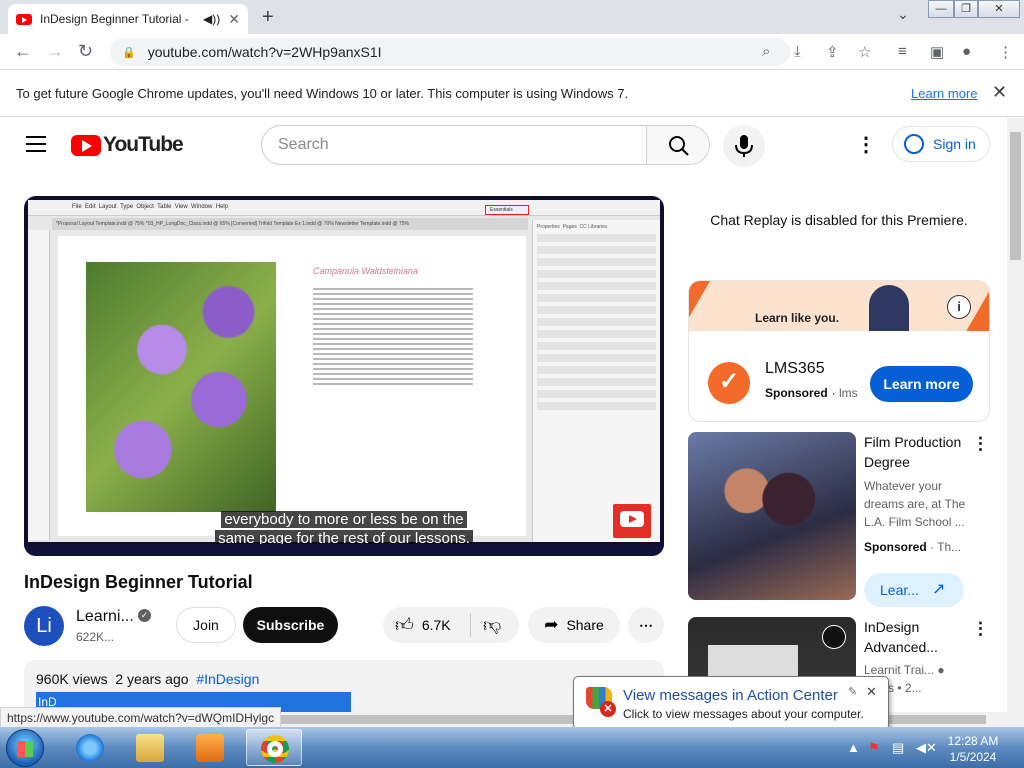 This screenshot has width=1024, height=768. Describe the element at coordinates (128, 19) in the screenshot. I see `browser-tab: InDesign Beginner Tutorial - ◀)) ✕` at that location.